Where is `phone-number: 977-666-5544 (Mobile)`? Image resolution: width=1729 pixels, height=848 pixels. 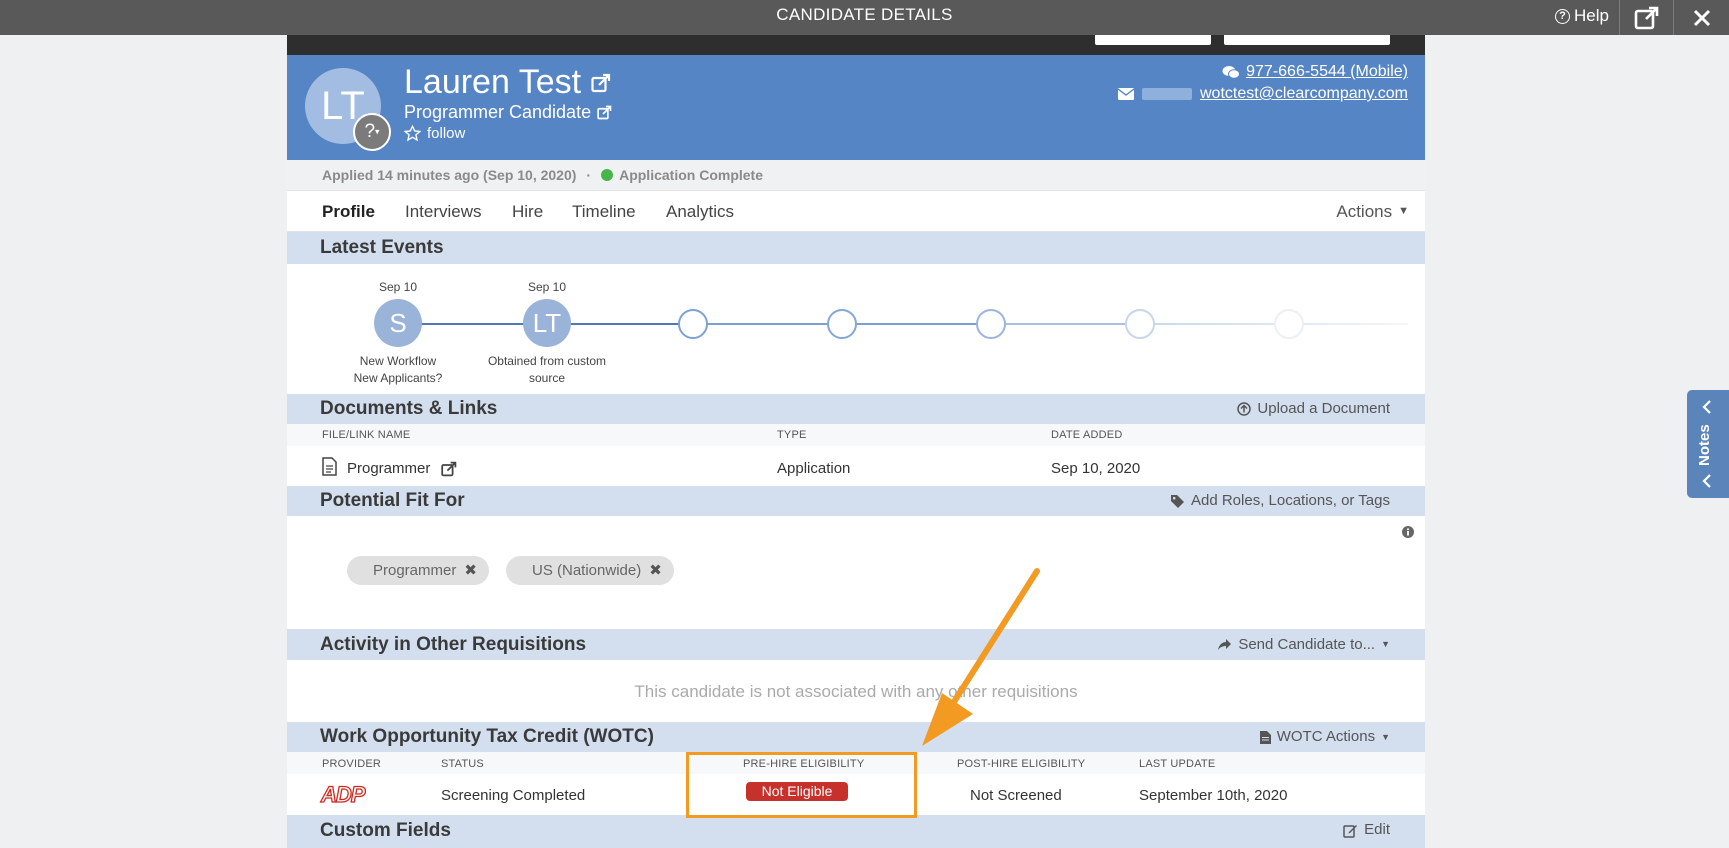 phone-number: 977-666-5544 (Mobile) is located at coordinates (1327, 71).